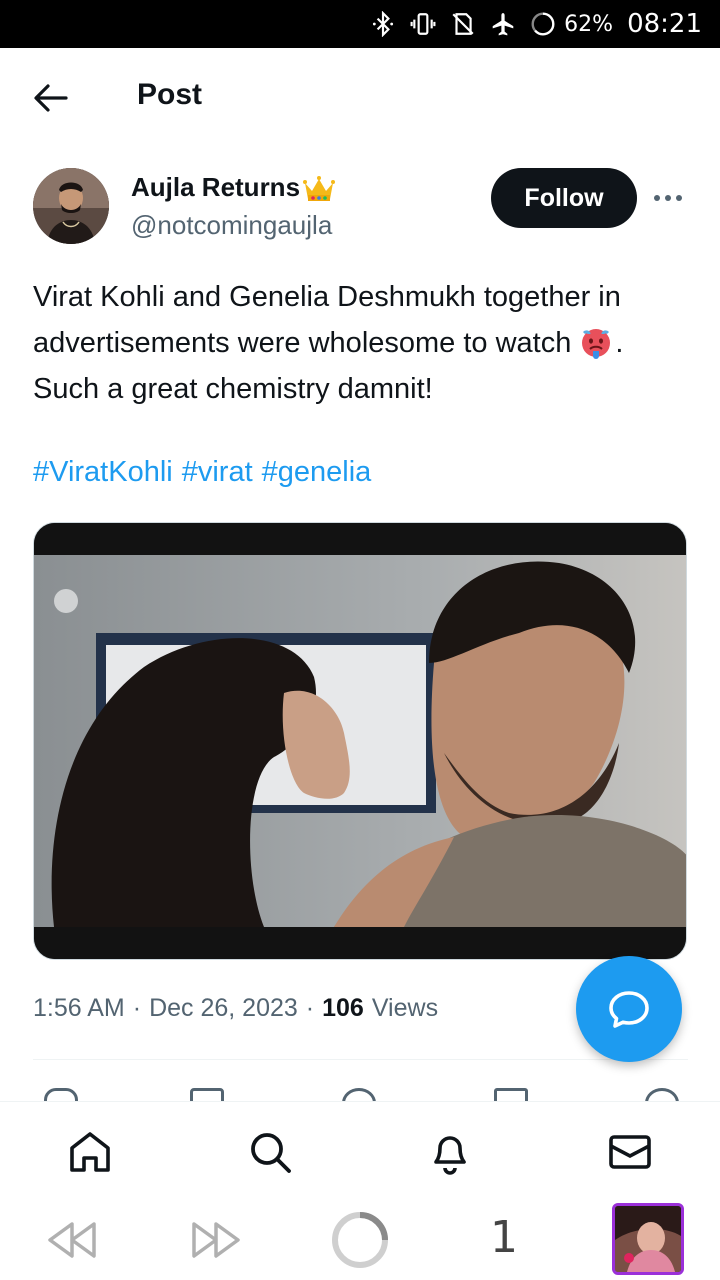  What do you see at coordinates (589, 24) in the screenshot?
I see `battery-percent: 62%` at bounding box center [589, 24].